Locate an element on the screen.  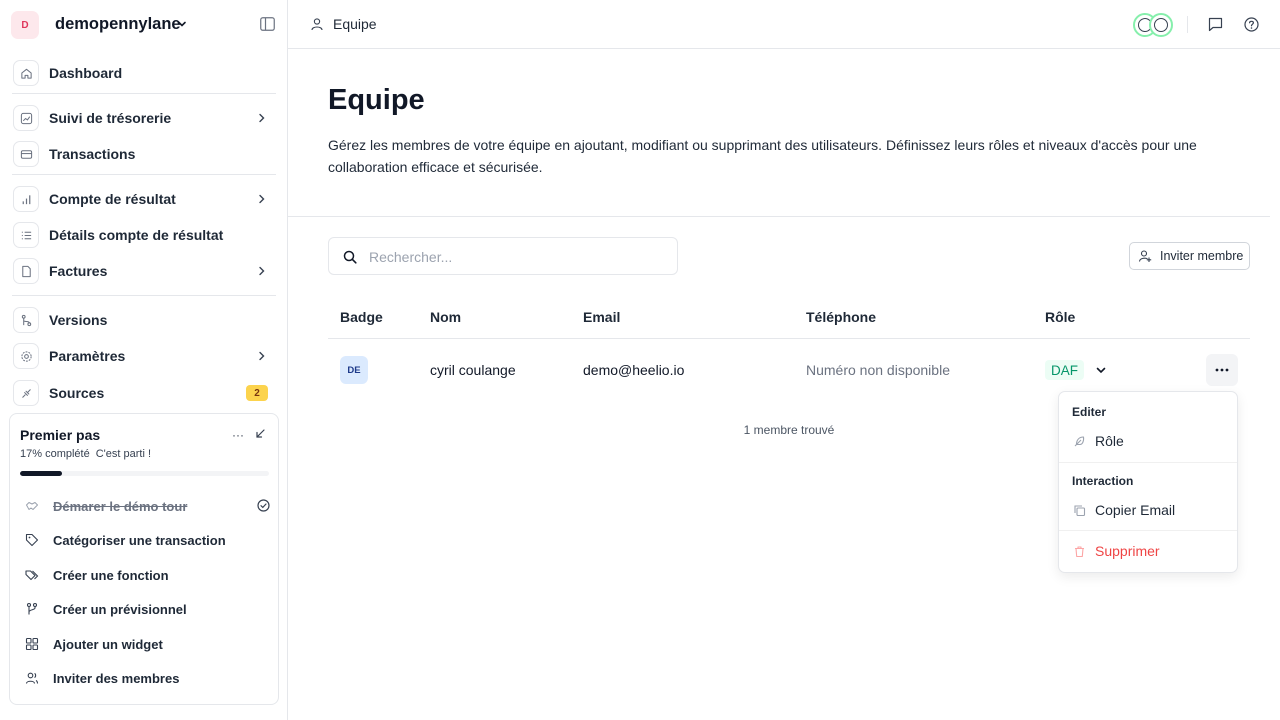
sidebar-item-suivi-tresorerie: Suivi de trésorerie is located at coordinates (144, 118).